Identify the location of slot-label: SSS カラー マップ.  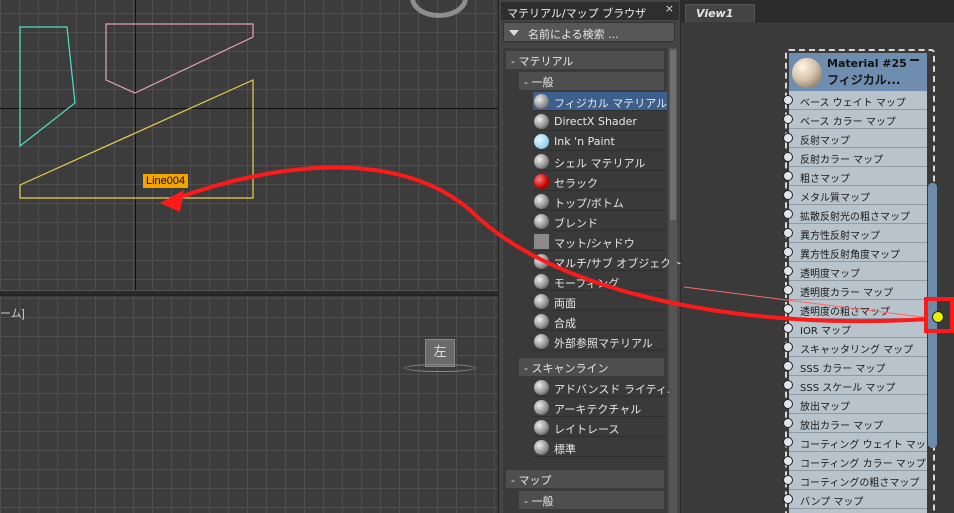
(843, 369).